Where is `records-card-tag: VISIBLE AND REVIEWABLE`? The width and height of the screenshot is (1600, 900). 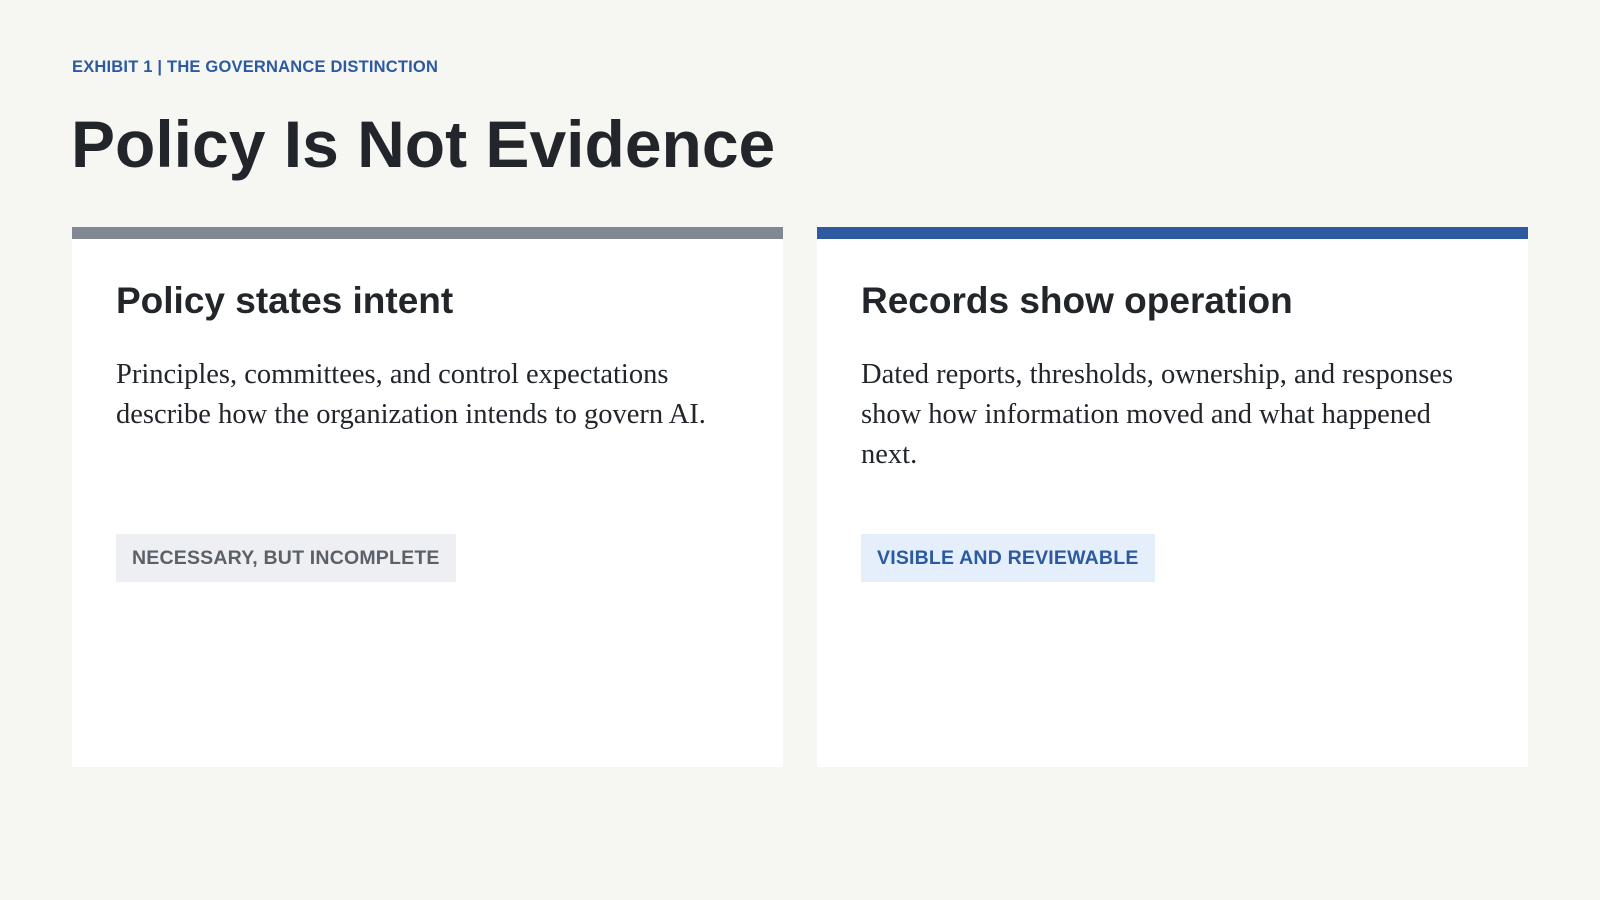
records-card-tag: VISIBLE AND REVIEWABLE is located at coordinates (1008, 558).